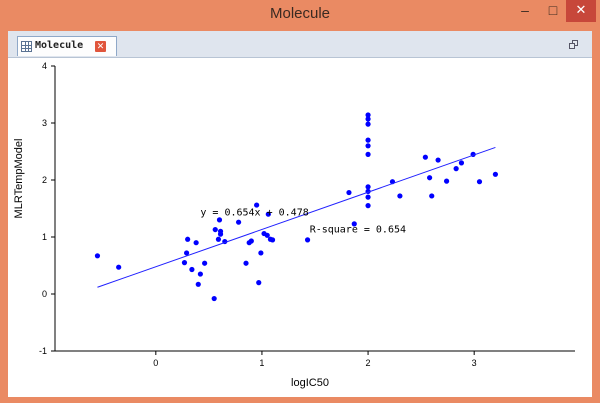 The height and width of the screenshot is (403, 600). Describe the element at coordinates (44, 294) in the screenshot. I see `y-tick-label: 0` at that location.